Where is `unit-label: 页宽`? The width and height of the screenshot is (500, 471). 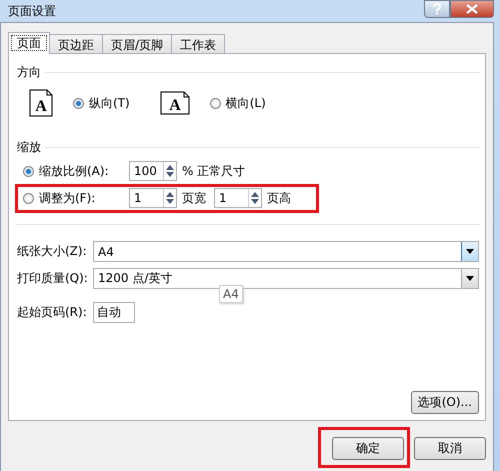
unit-label: 页宽 is located at coordinates (194, 198).